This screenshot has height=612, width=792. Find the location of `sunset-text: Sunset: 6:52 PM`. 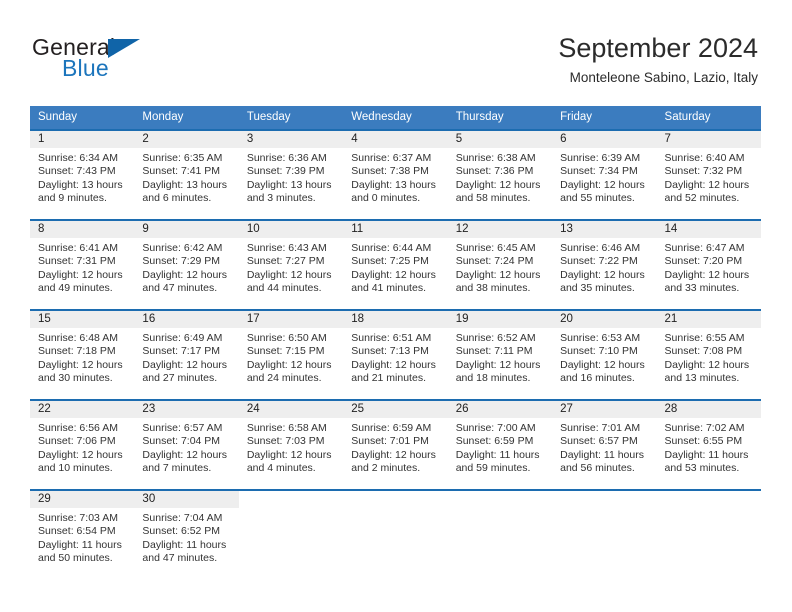

sunset-text: Sunset: 6:52 PM is located at coordinates (181, 531).